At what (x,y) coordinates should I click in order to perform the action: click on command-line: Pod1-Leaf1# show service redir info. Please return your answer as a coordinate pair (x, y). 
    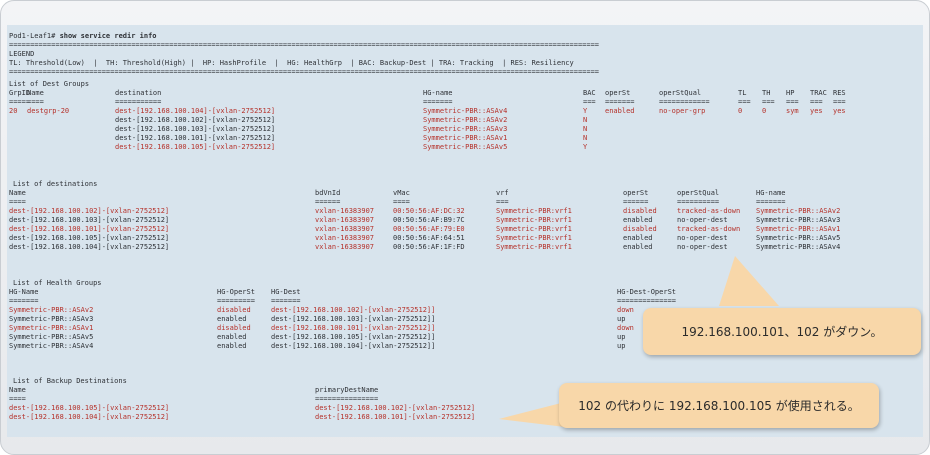
    Looking at the image, I should click on (83, 36).